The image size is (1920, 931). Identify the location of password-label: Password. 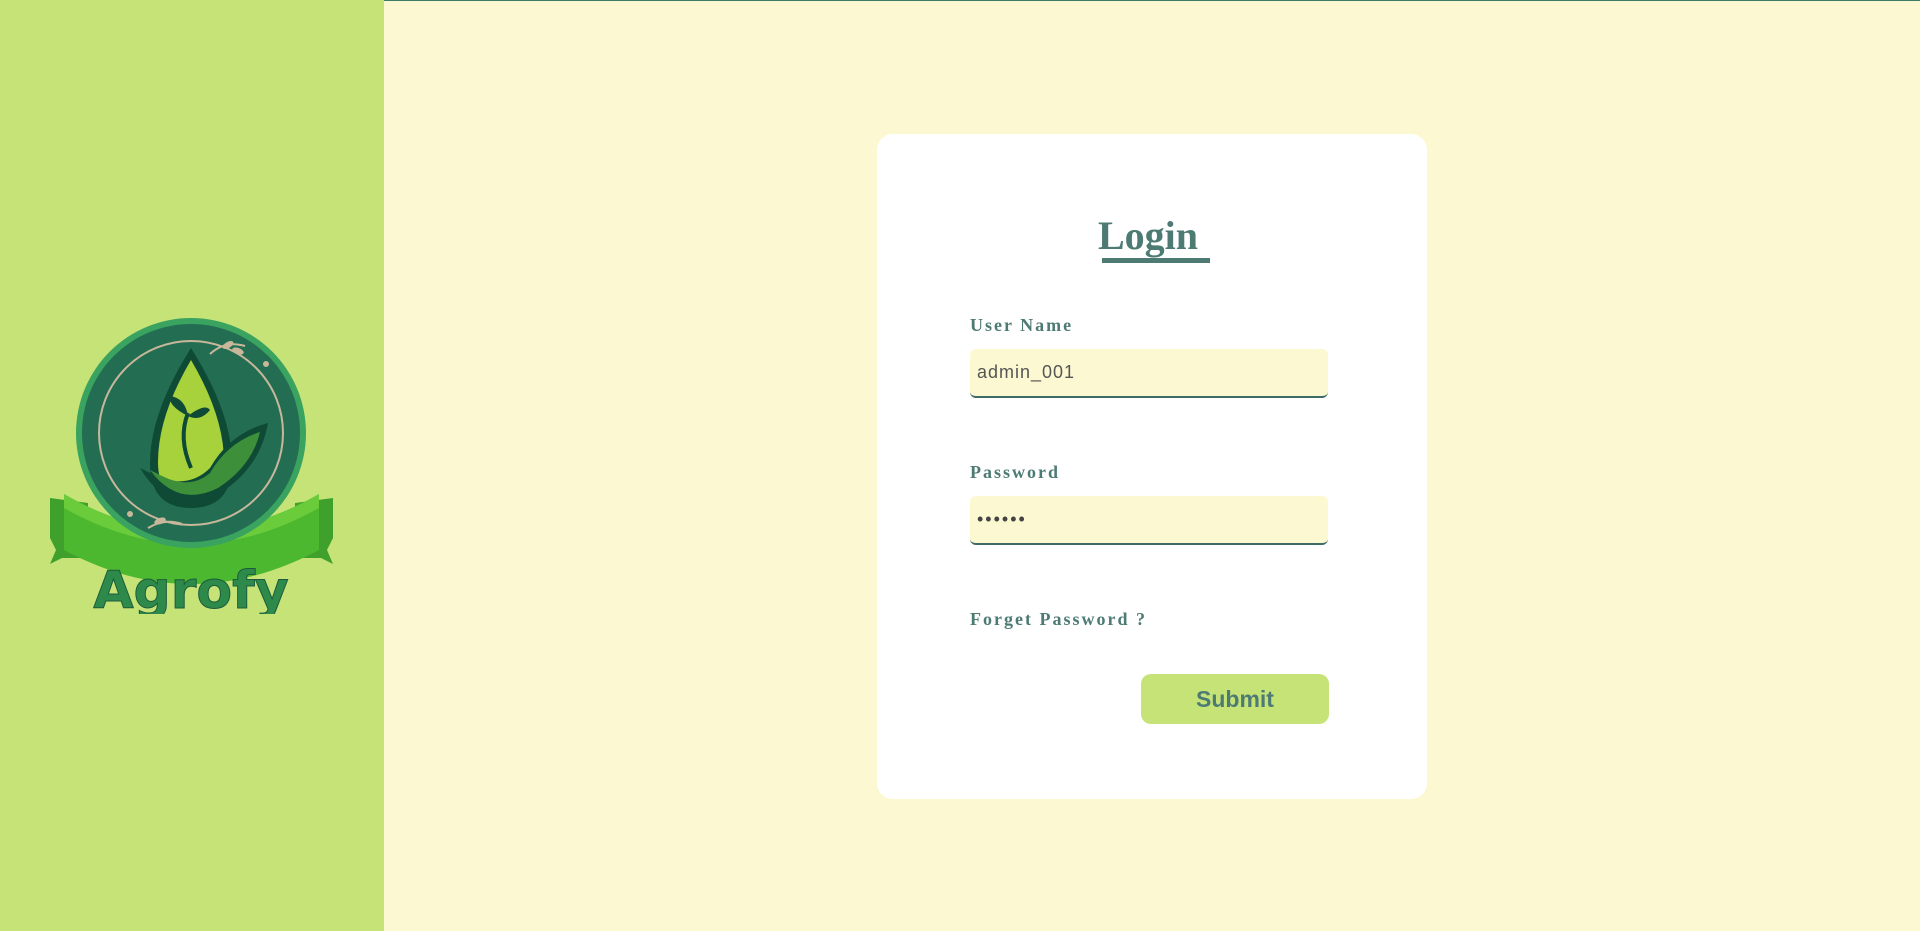
(1015, 472).